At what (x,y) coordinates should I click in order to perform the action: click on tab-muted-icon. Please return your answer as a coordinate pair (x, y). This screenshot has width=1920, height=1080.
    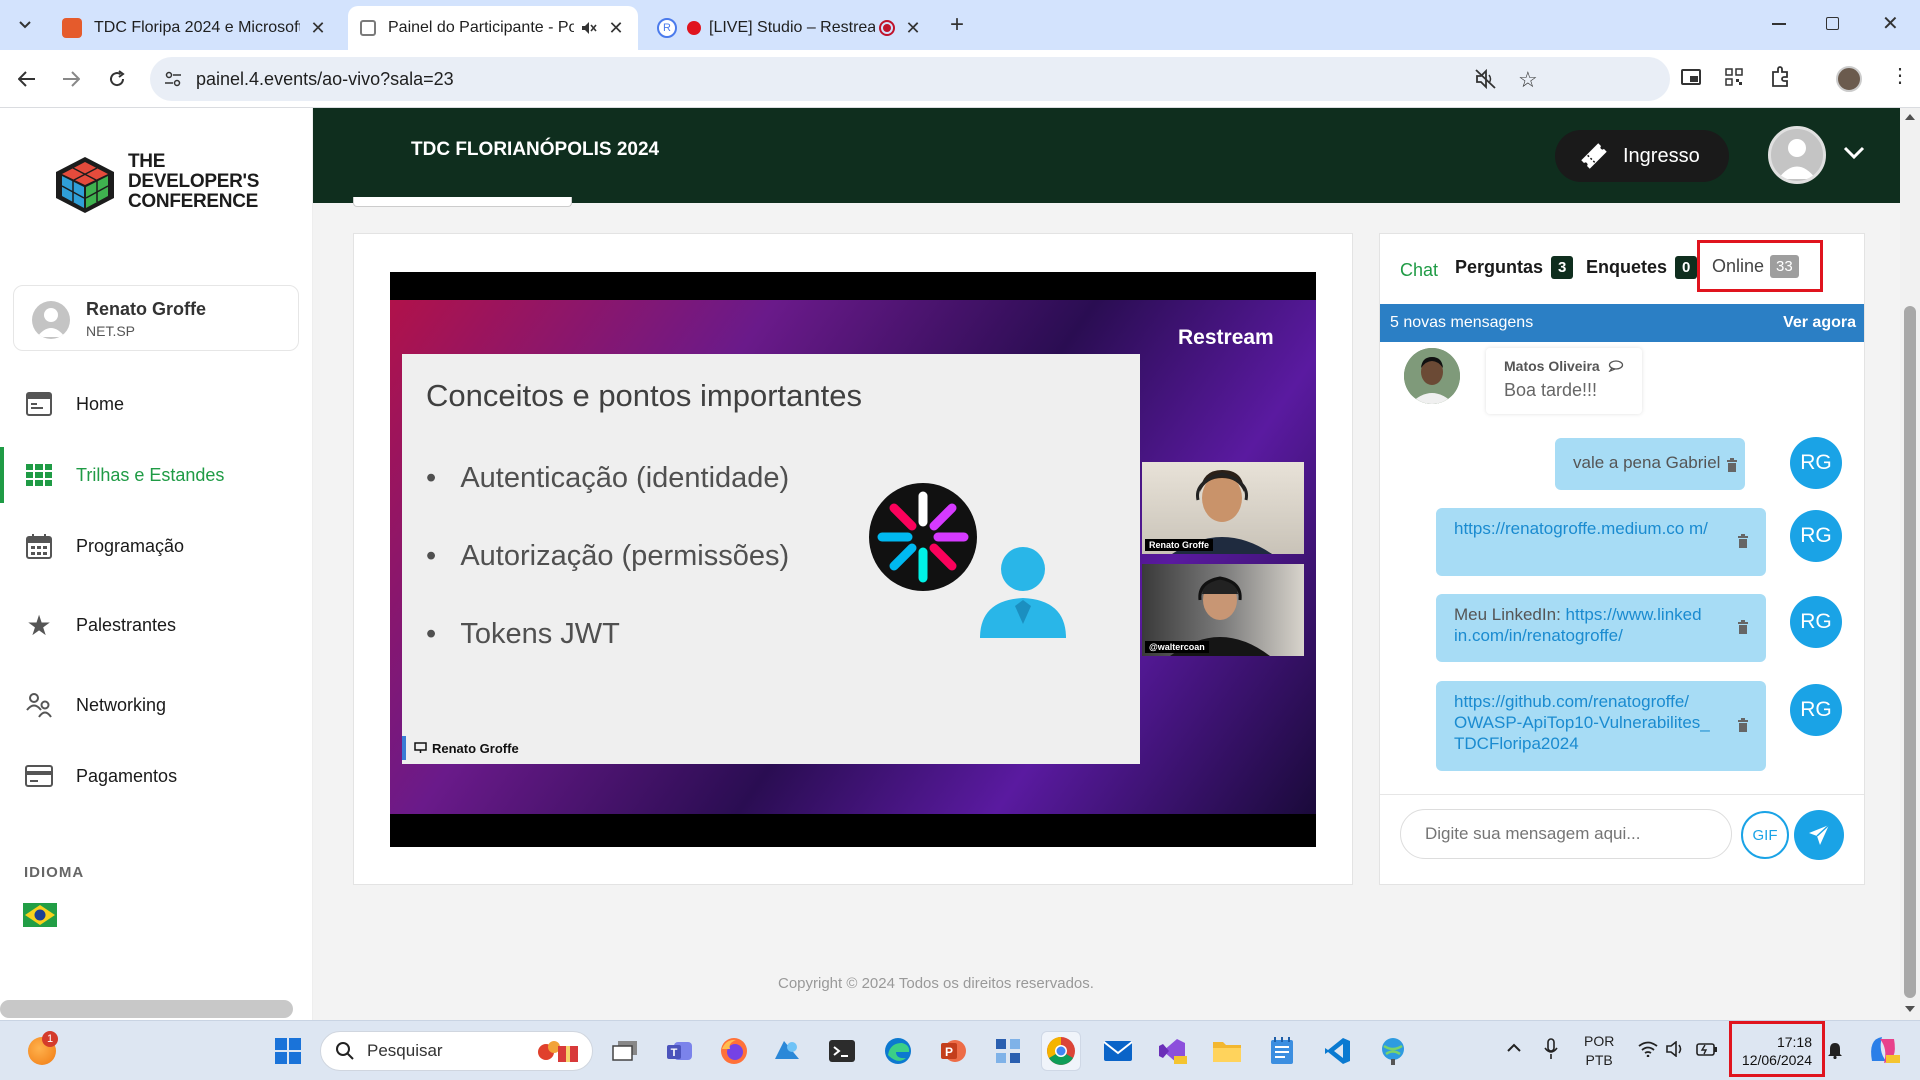
    Looking at the image, I should click on (589, 28).